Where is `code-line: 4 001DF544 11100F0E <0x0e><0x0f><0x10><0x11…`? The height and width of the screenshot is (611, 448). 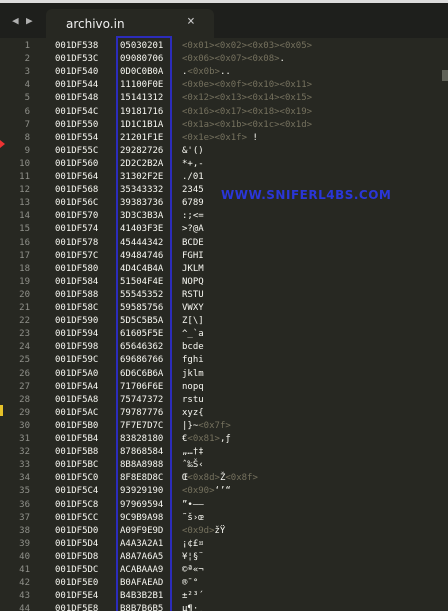
code-line: 4 001DF544 11100F0E <0x0e><0x0f><0x10><0x11… is located at coordinates (224, 85).